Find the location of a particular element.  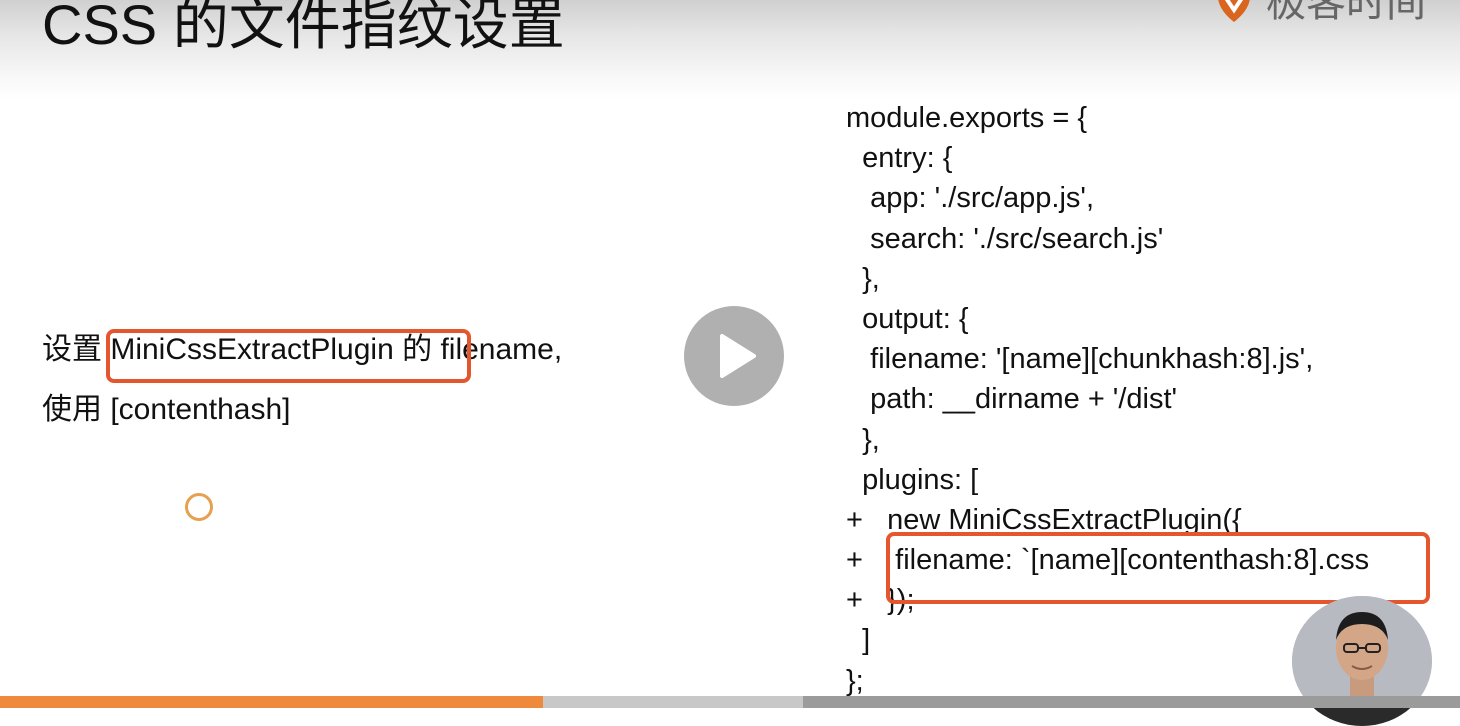

code-line: app: './src/app.js', is located at coordinates (970, 198).